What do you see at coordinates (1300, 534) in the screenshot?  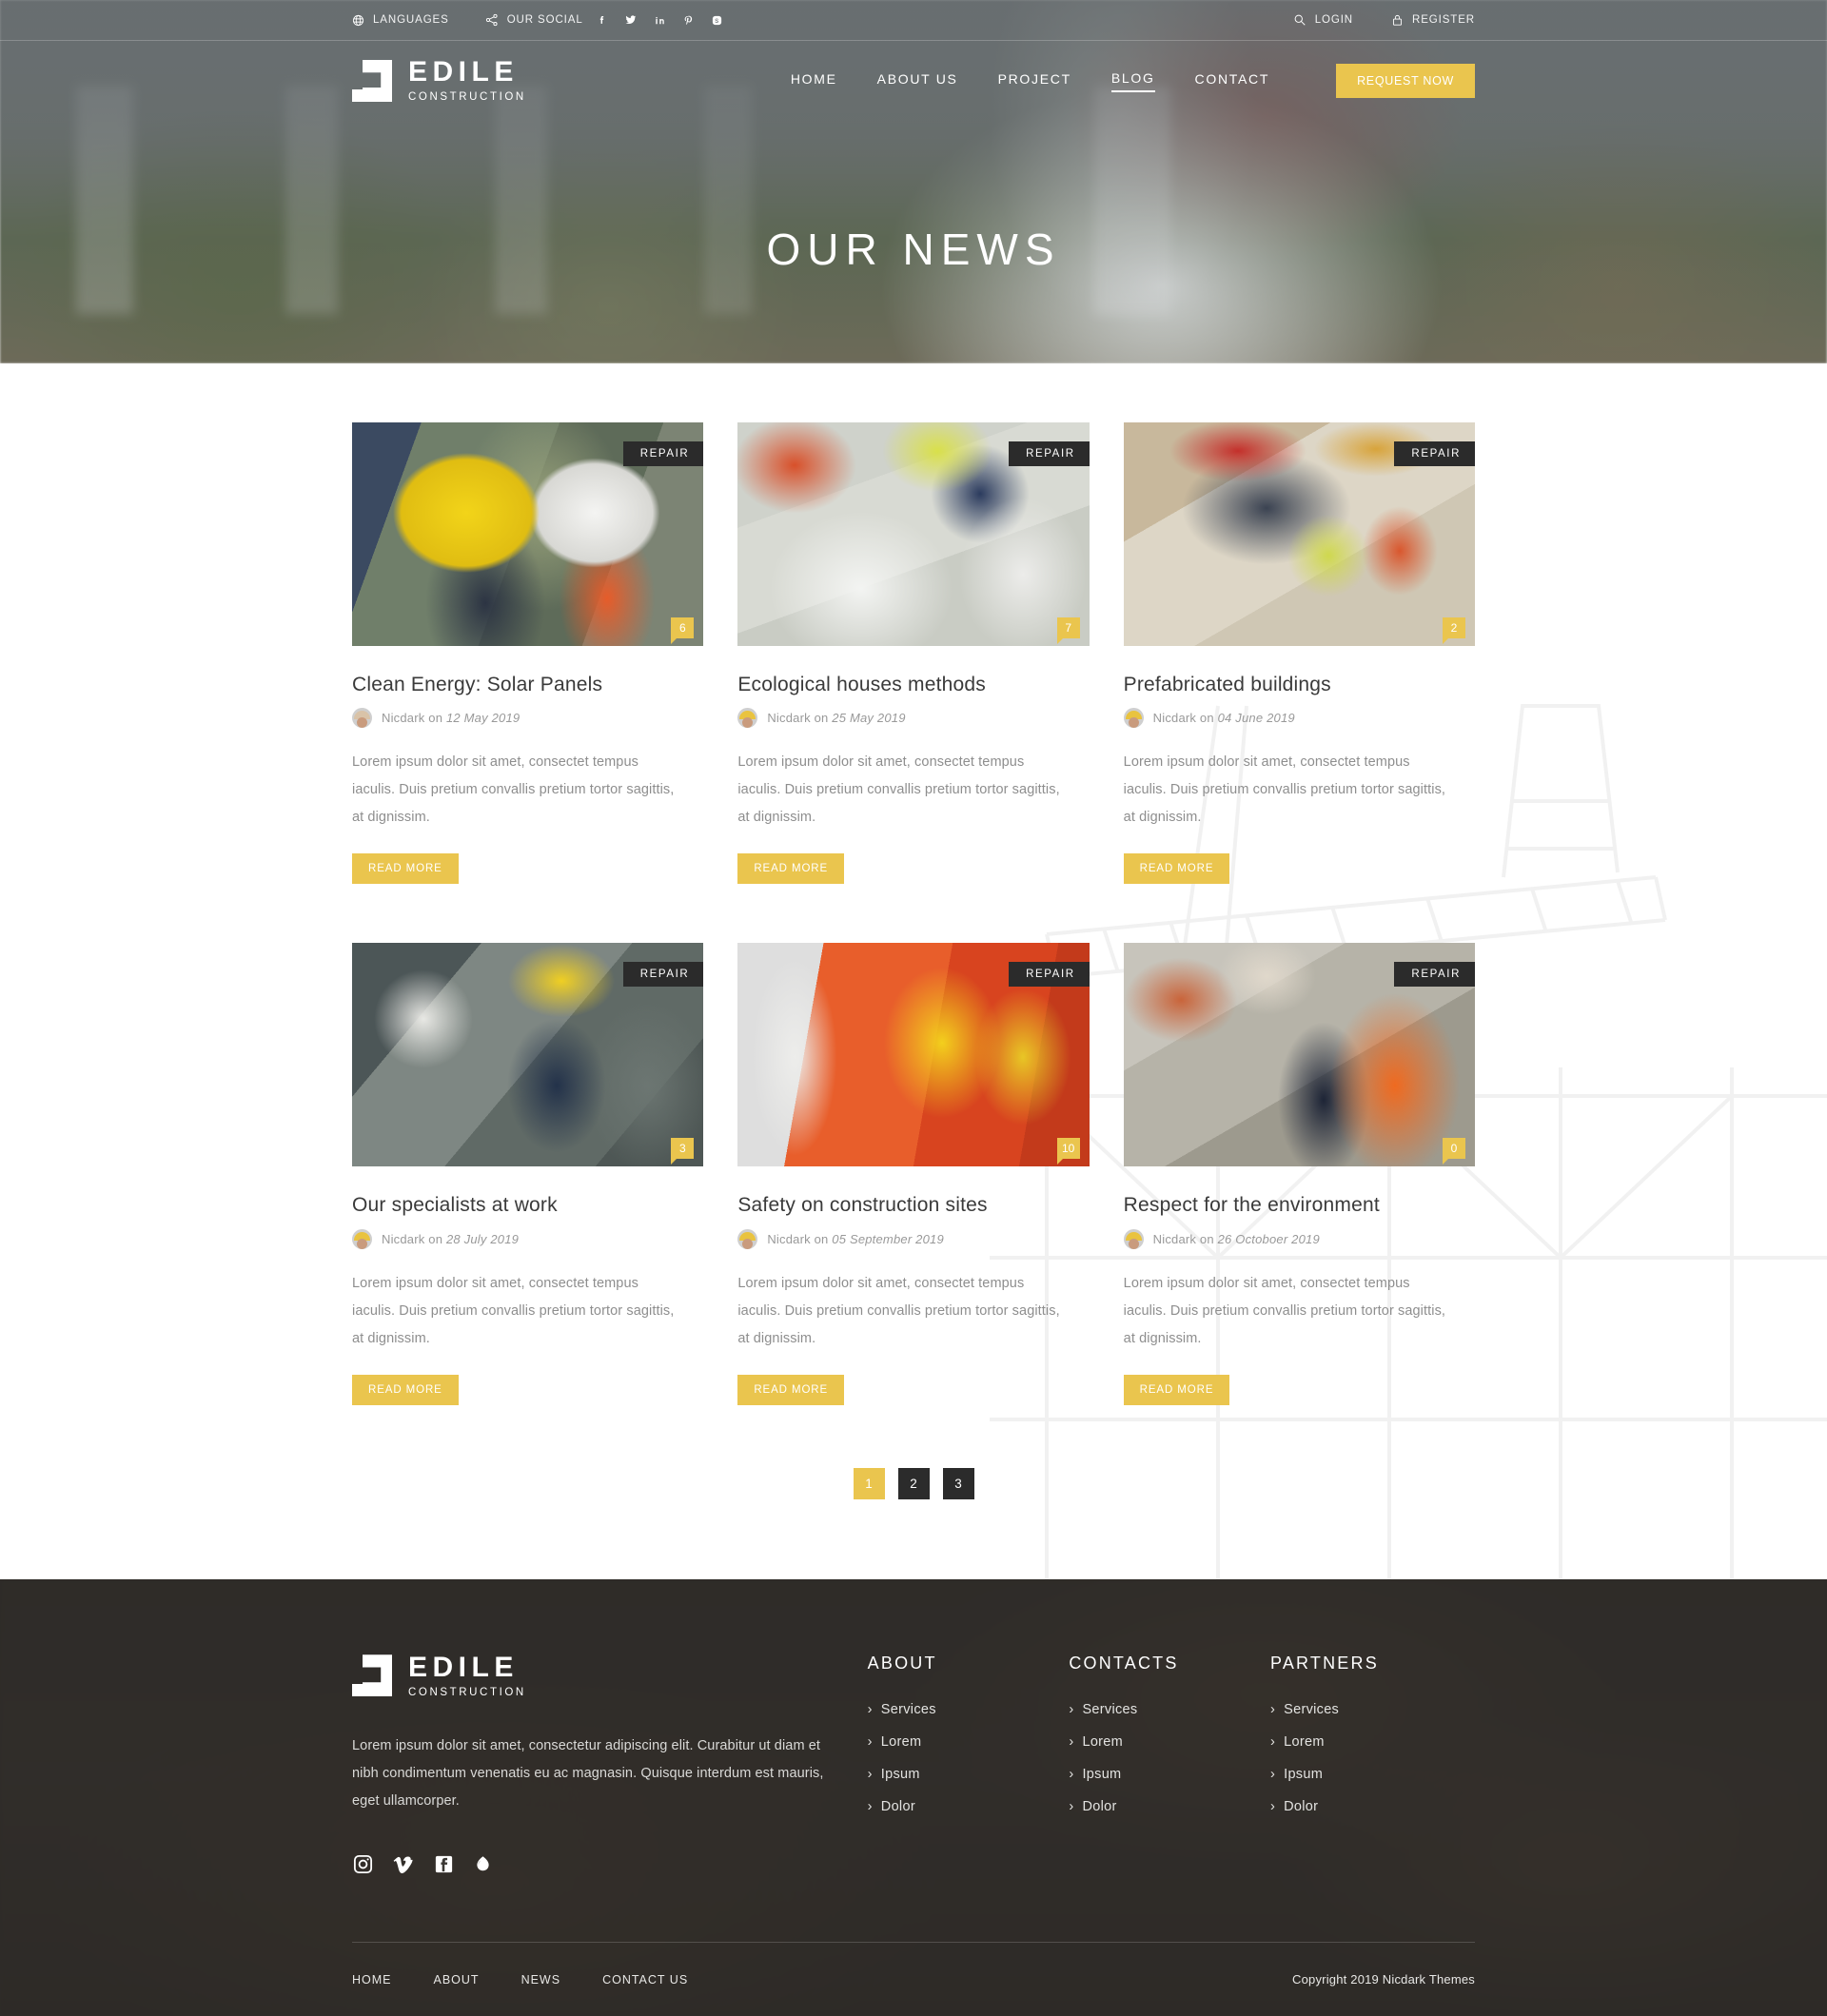 I see `post-thumbnail: REPAIR 2` at bounding box center [1300, 534].